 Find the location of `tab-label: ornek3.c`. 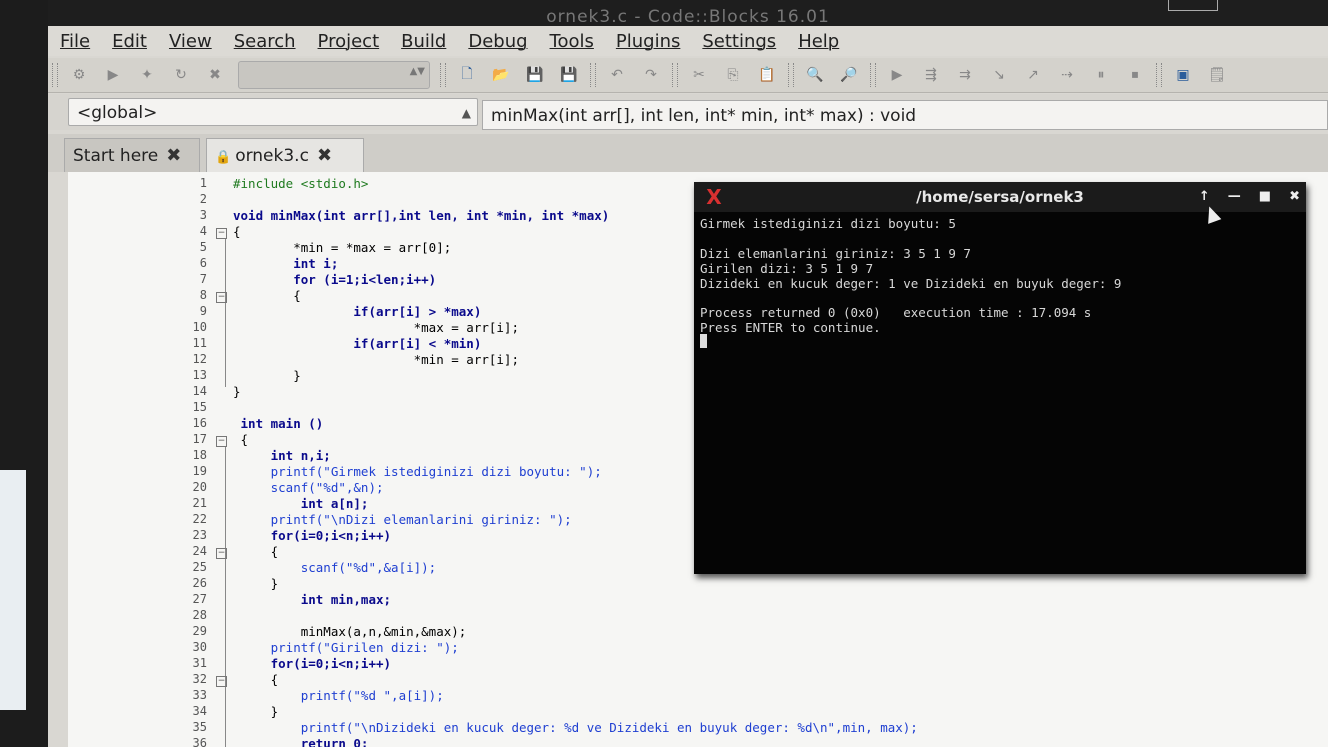

tab-label: ornek3.c is located at coordinates (272, 156).